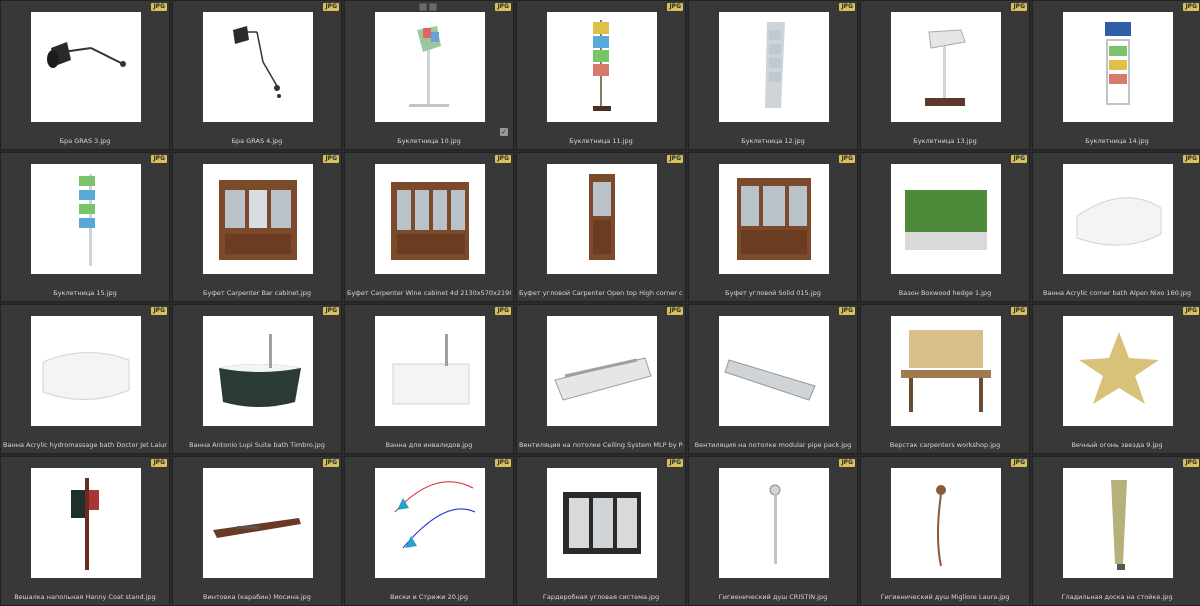  I want to click on thumbnail-tile: JPG Бра GRAS 3.jpg, so click(85, 75).